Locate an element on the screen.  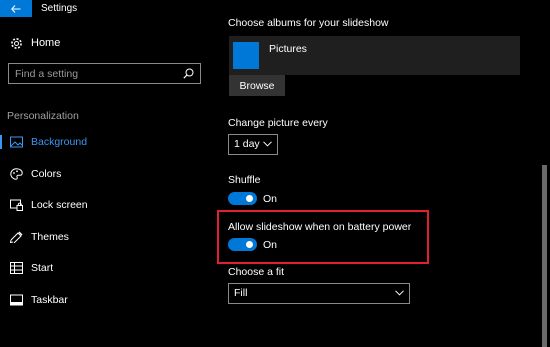
fit-value: Fill is located at coordinates (241, 293).